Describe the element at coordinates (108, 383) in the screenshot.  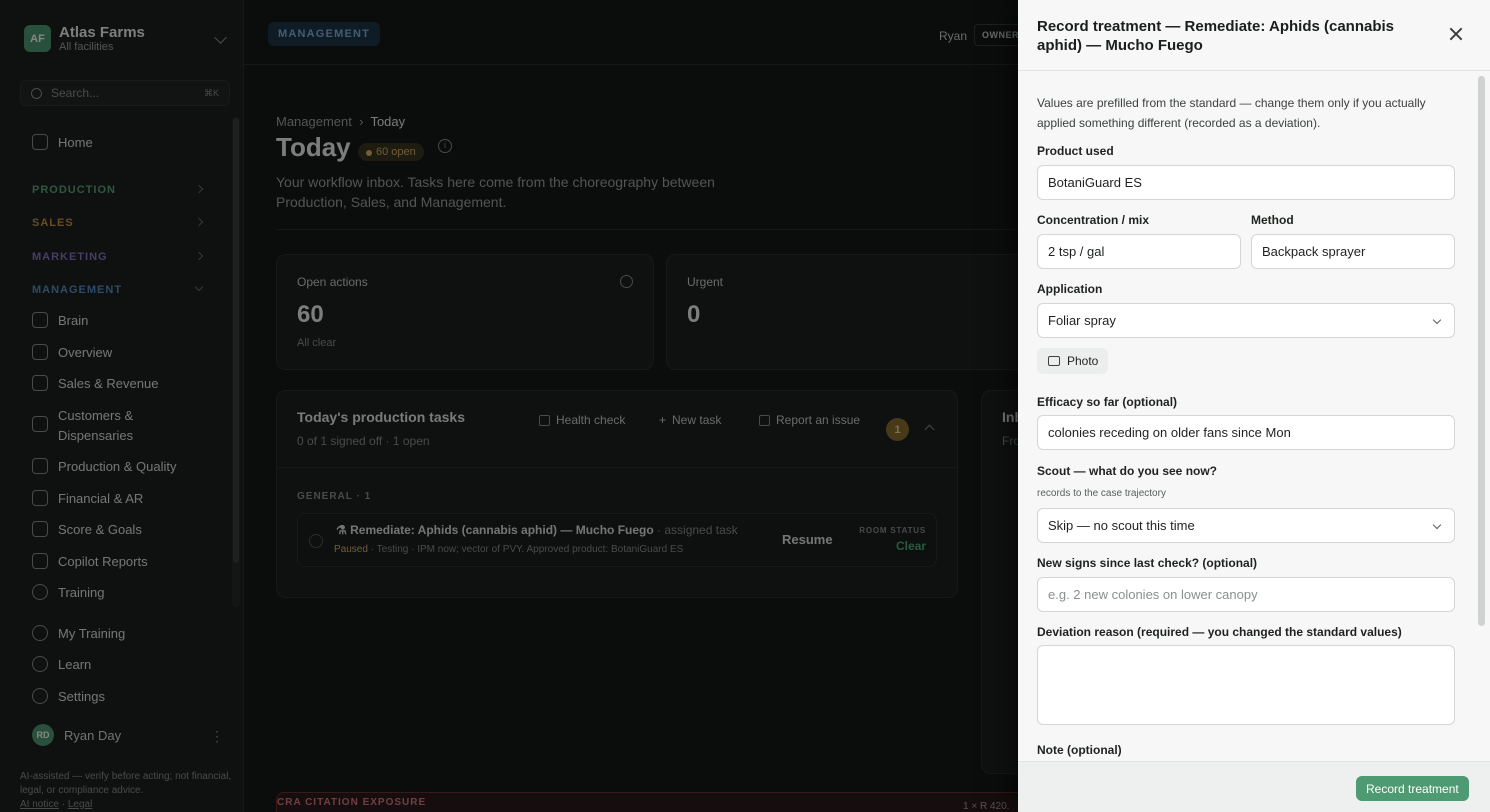
I see `sidebar-item-label: Sales & Revenue` at that location.